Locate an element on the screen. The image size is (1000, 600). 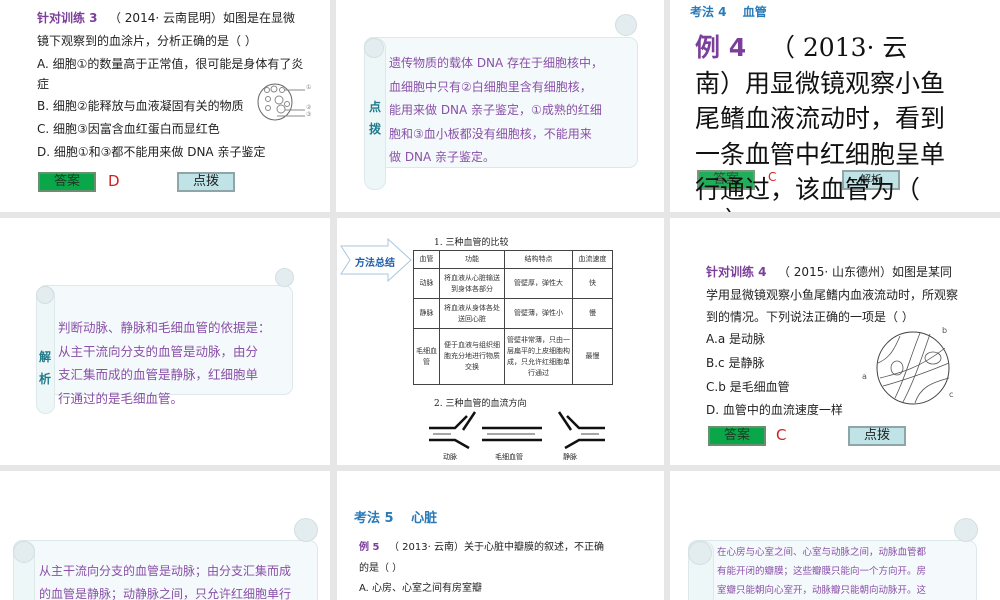
hint-line: 胞和③血小板都没有细胞核，不能用来 is located at coordinates (490, 133).